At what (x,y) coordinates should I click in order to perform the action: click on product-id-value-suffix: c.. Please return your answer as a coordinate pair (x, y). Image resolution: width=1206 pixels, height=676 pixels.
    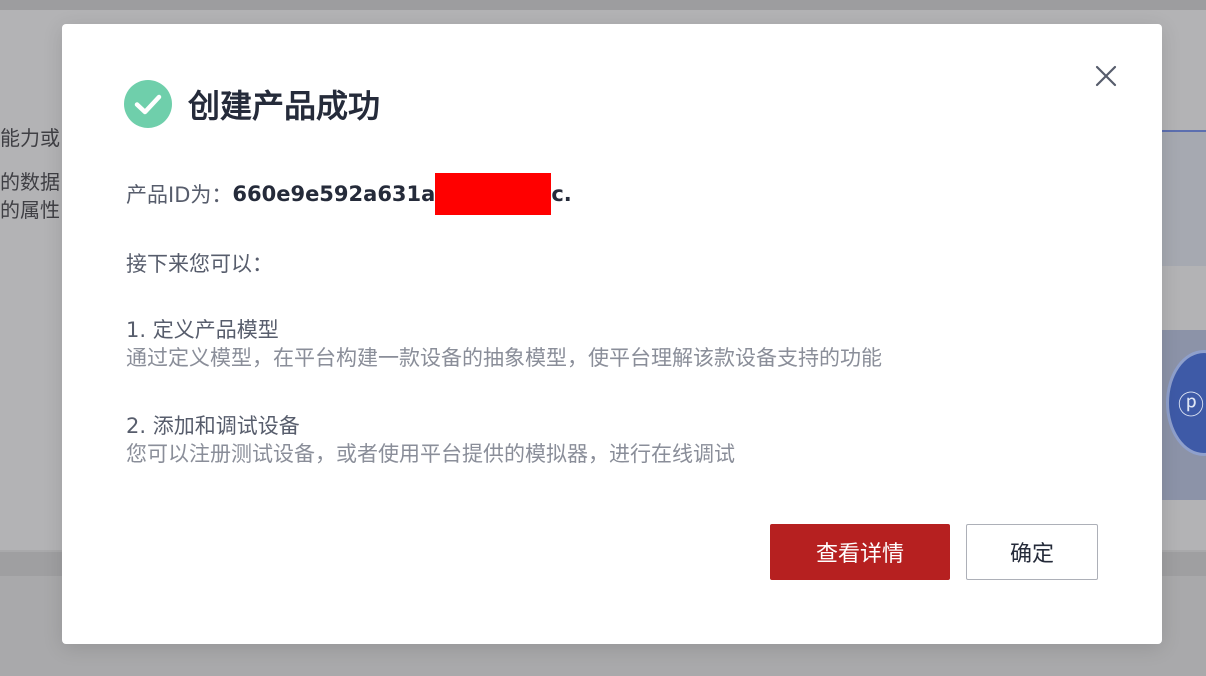
    Looking at the image, I should click on (561, 194).